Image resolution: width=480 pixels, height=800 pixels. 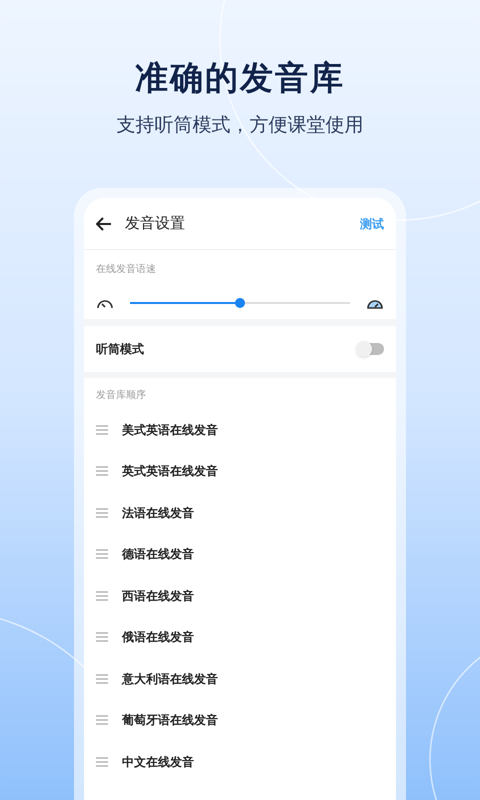 I want to click on slider-thumb, so click(x=240, y=303).